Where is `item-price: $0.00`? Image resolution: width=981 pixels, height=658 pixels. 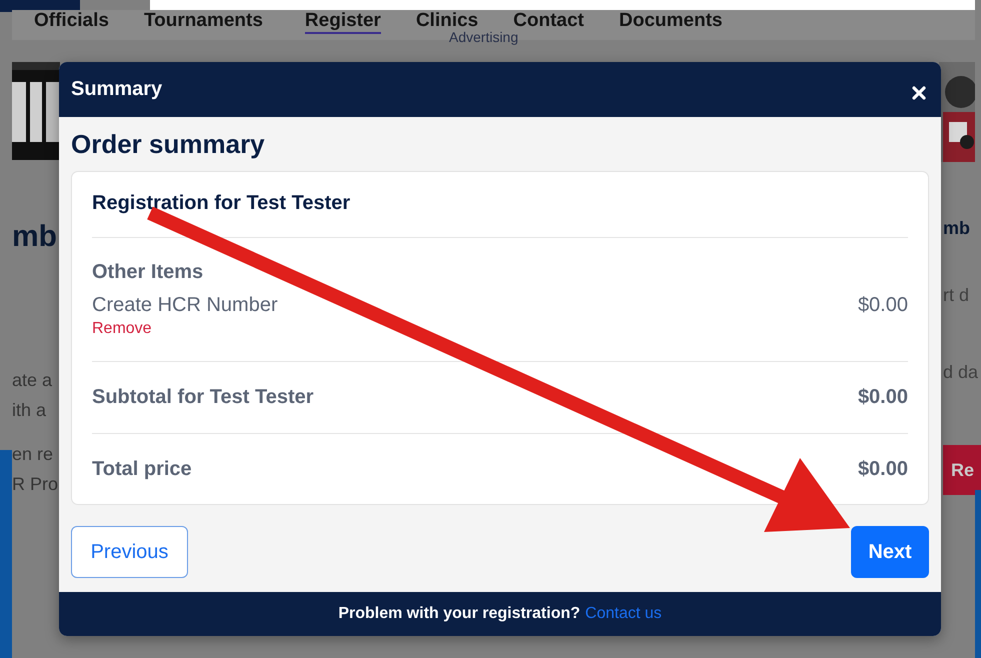 item-price: $0.00 is located at coordinates (883, 306).